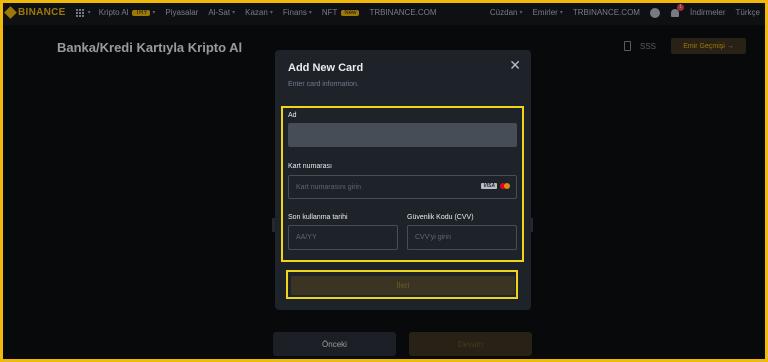 The image size is (768, 362). I want to click on cvv-label: Güvenlik Kodu (CVV), so click(440, 217).